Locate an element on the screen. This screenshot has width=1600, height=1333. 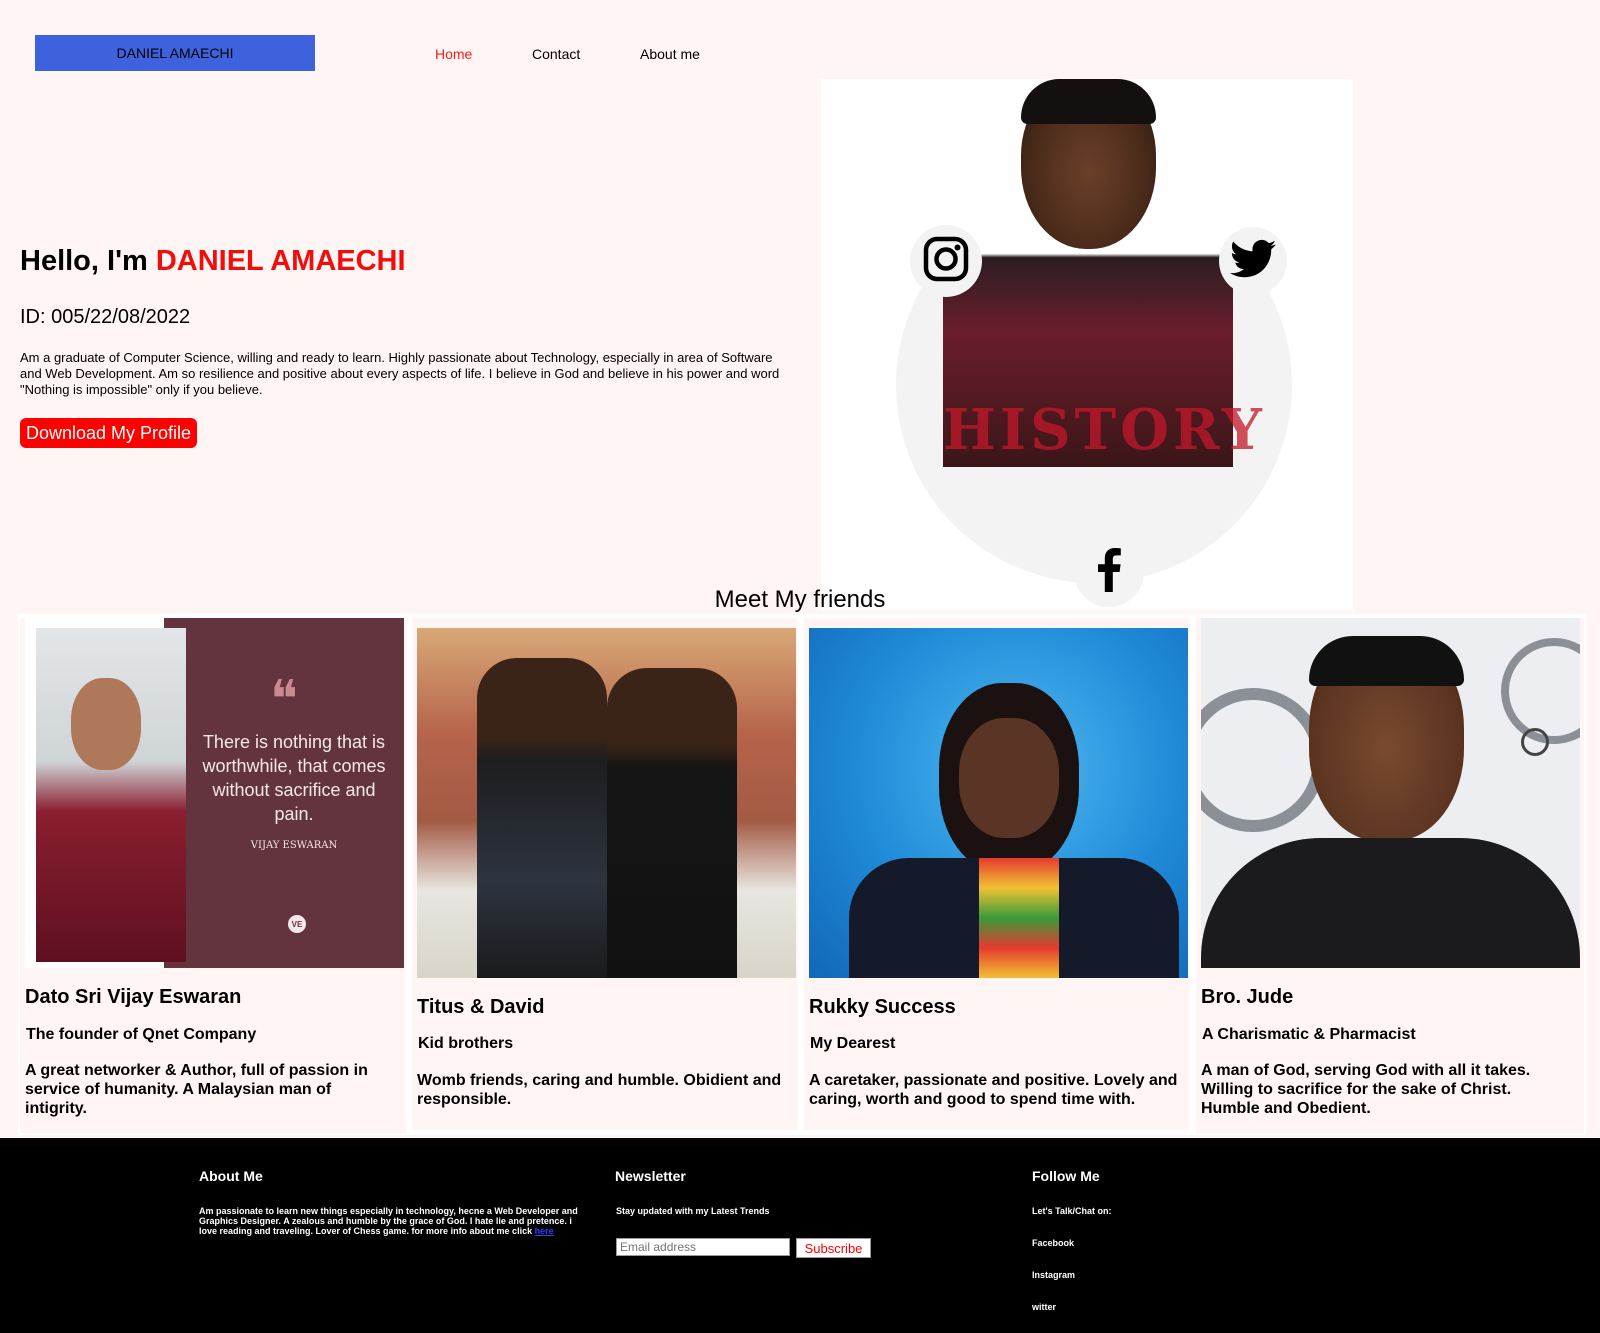
footer-follow-title: Follow Me is located at coordinates (1066, 1176).